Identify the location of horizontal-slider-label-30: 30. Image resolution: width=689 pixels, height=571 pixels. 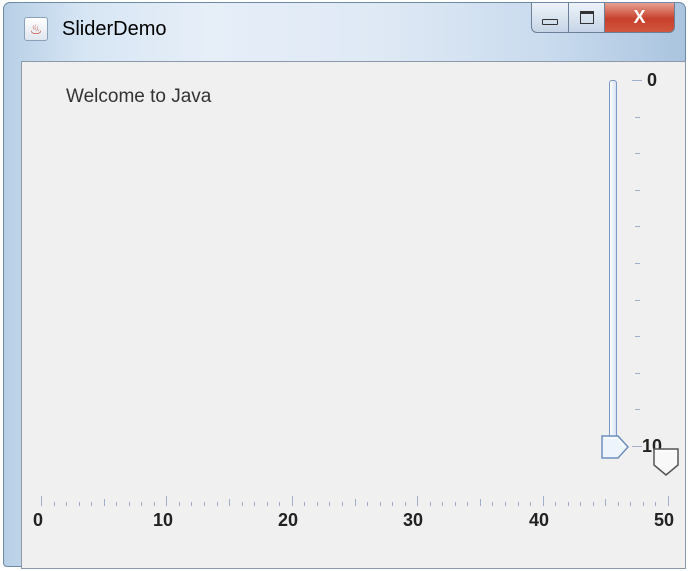
(413, 520).